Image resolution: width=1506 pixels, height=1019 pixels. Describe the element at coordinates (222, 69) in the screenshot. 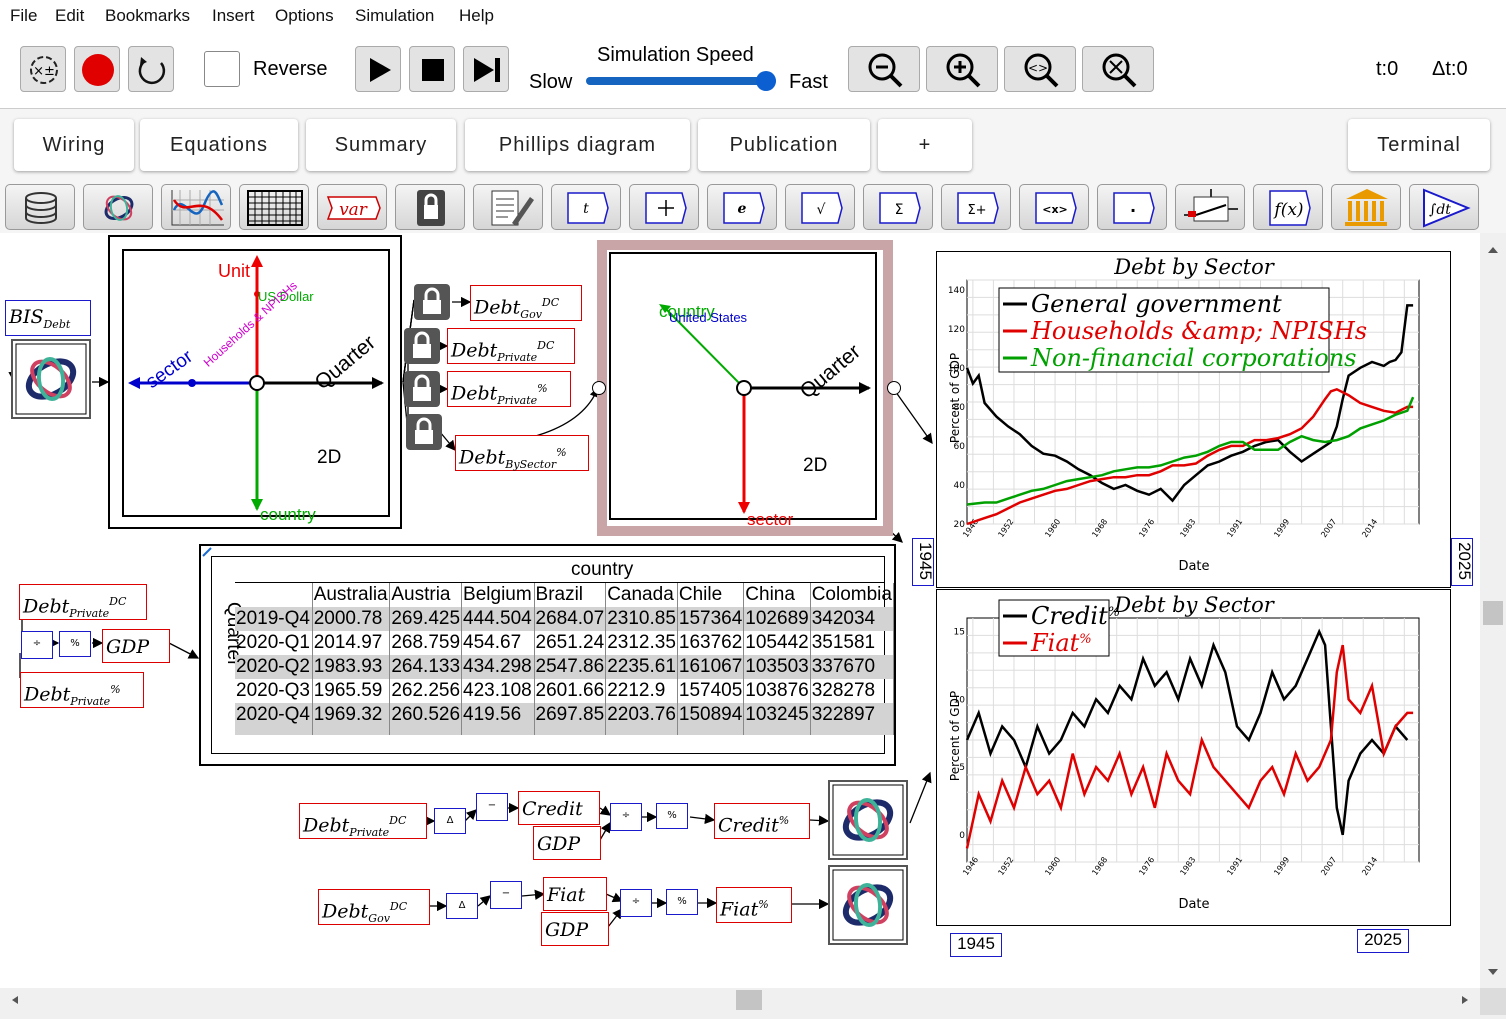

I see `reverse-checkbox` at that location.